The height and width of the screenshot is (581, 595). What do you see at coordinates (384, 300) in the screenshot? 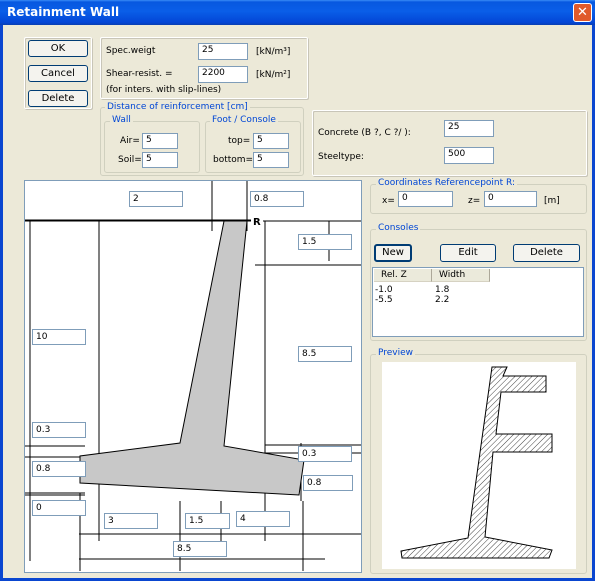
I see `row-2-rel-z: -5.5` at bounding box center [384, 300].